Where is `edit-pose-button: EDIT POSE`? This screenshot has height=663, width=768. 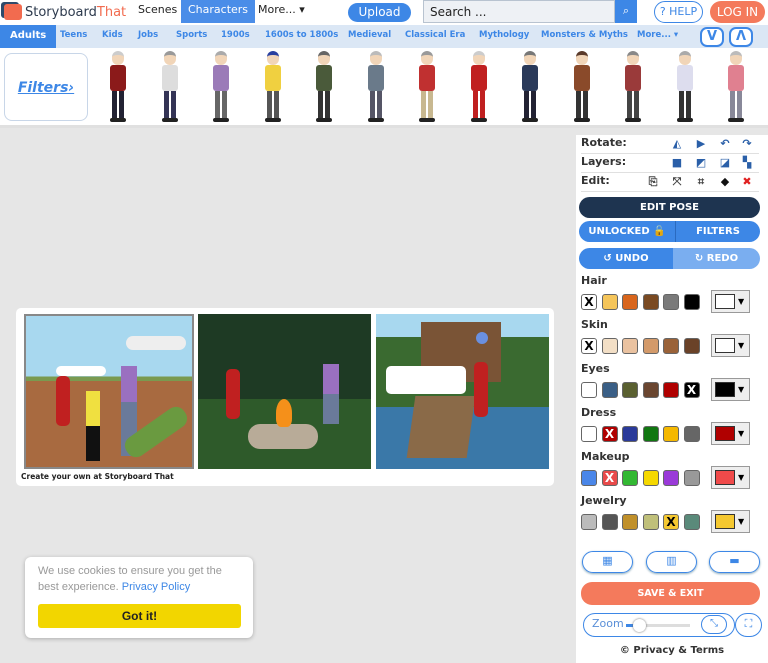 edit-pose-button: EDIT POSE is located at coordinates (669, 207).